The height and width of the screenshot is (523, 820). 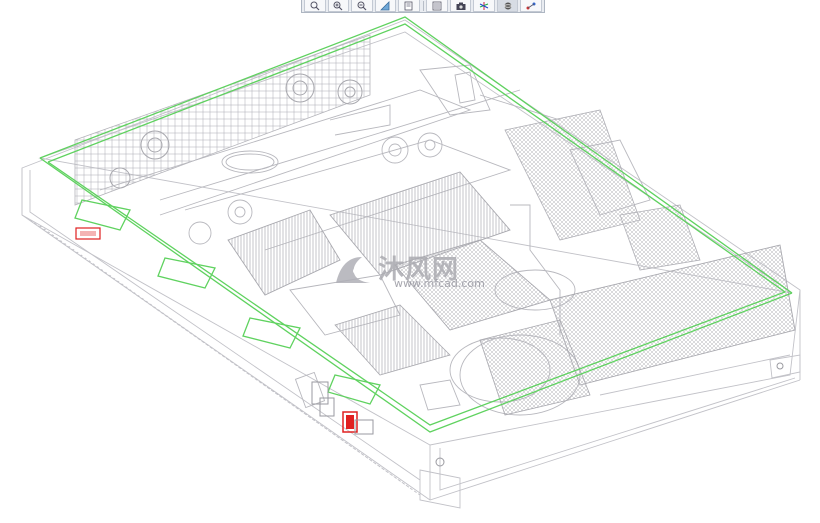 I want to click on view-toolbar, so click(x=423, y=6).